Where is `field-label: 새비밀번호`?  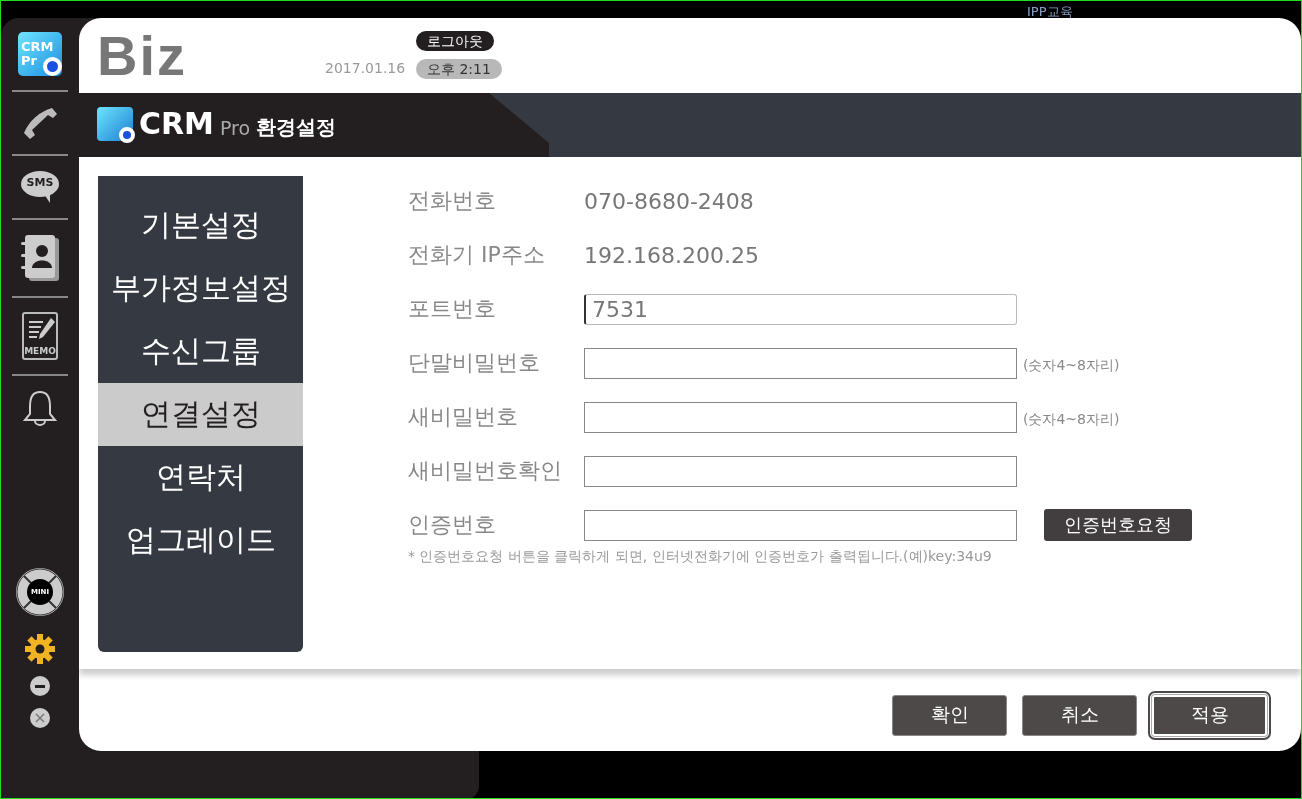
field-label: 새비밀번호 is located at coordinates (463, 417).